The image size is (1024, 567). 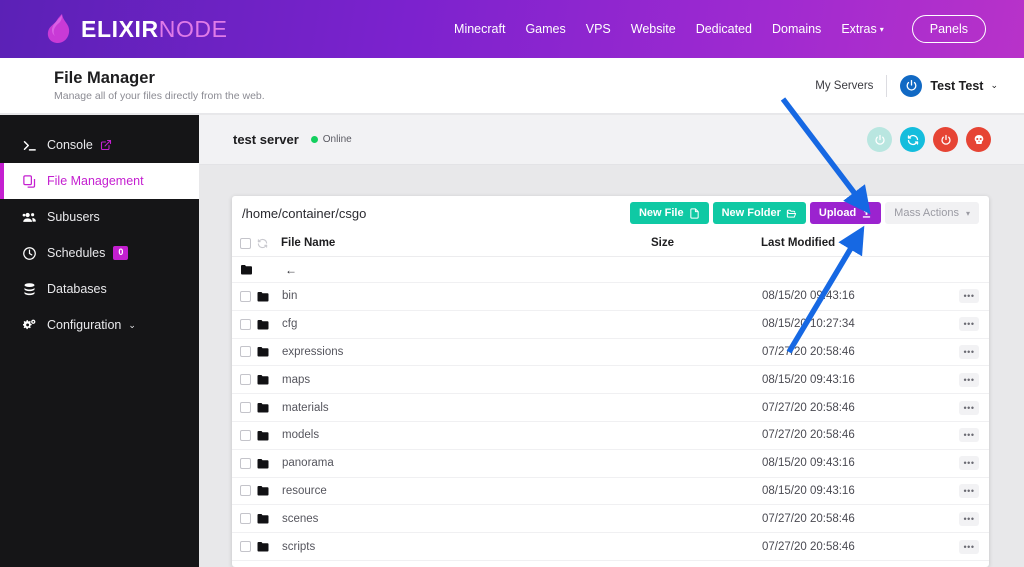 What do you see at coordinates (844, 86) in the screenshot?
I see `my-servers-link: My Servers` at bounding box center [844, 86].